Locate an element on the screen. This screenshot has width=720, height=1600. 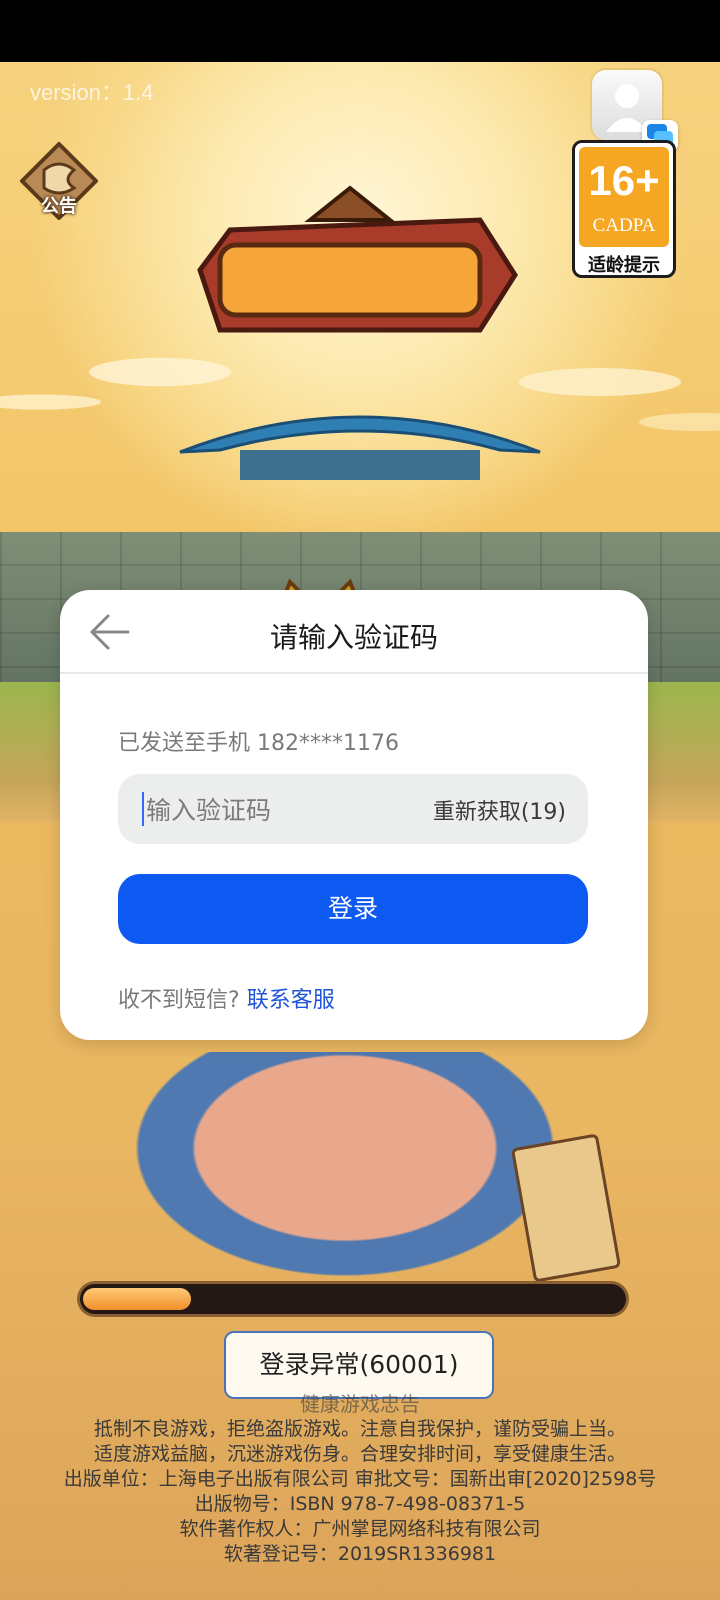
sent-to-phone-text: 已发送至手机 182****1176 is located at coordinates (258, 743).